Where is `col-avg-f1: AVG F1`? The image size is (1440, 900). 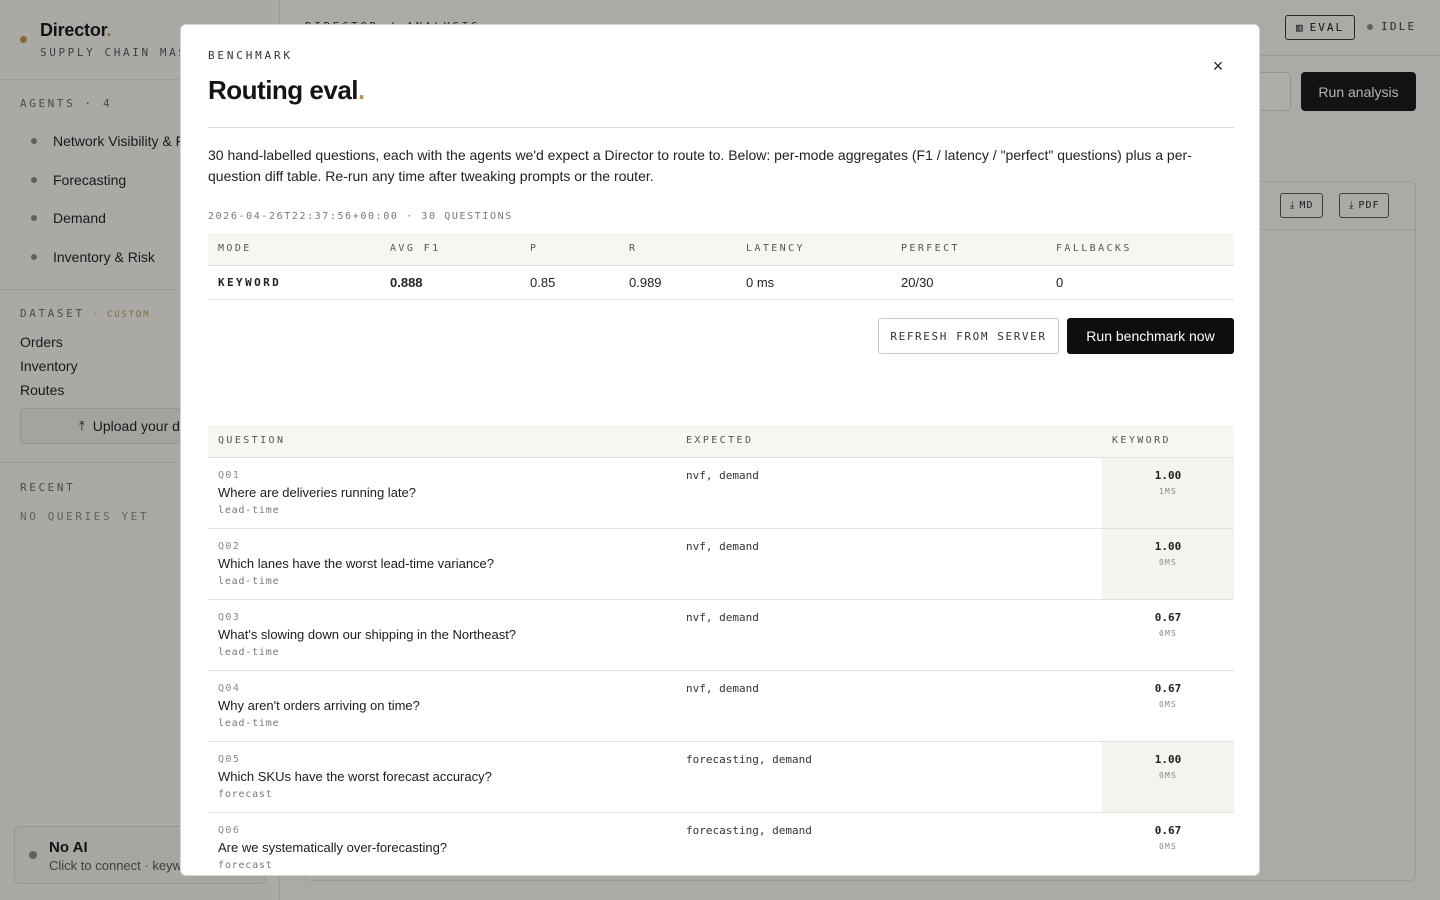
col-avg-f1: AVG F1 is located at coordinates (450, 249).